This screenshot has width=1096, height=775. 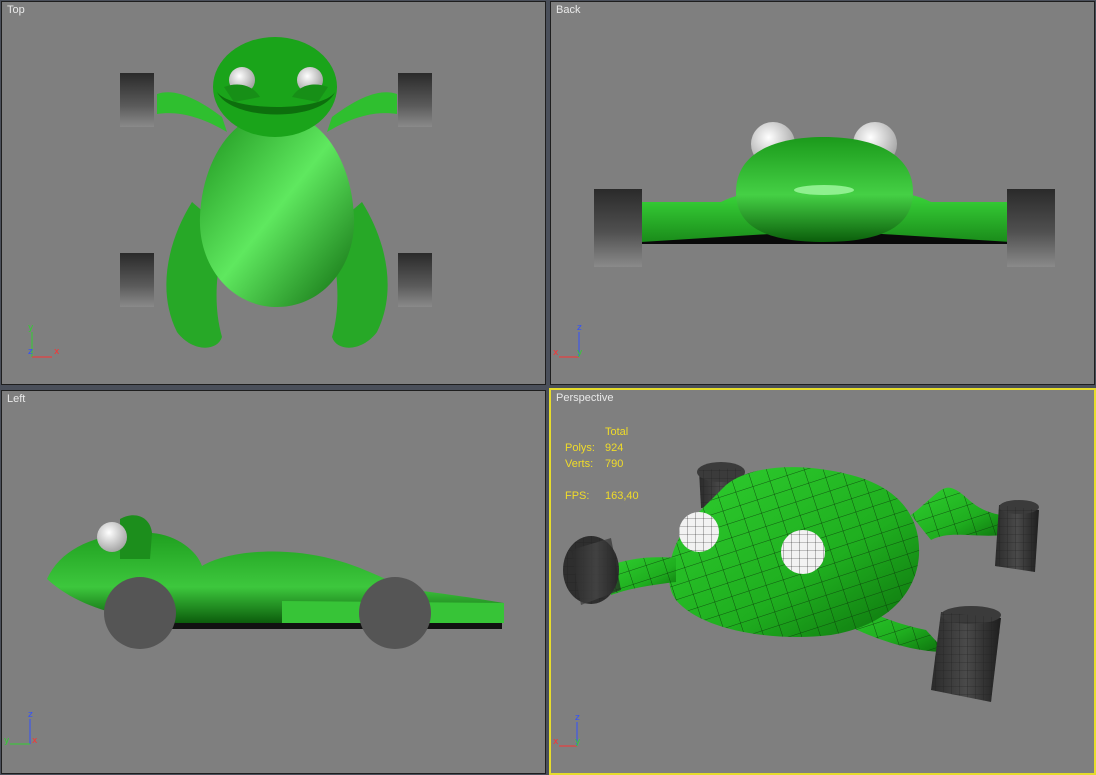 What do you see at coordinates (699, 532) in the screenshot?
I see `frog-eye-left` at bounding box center [699, 532].